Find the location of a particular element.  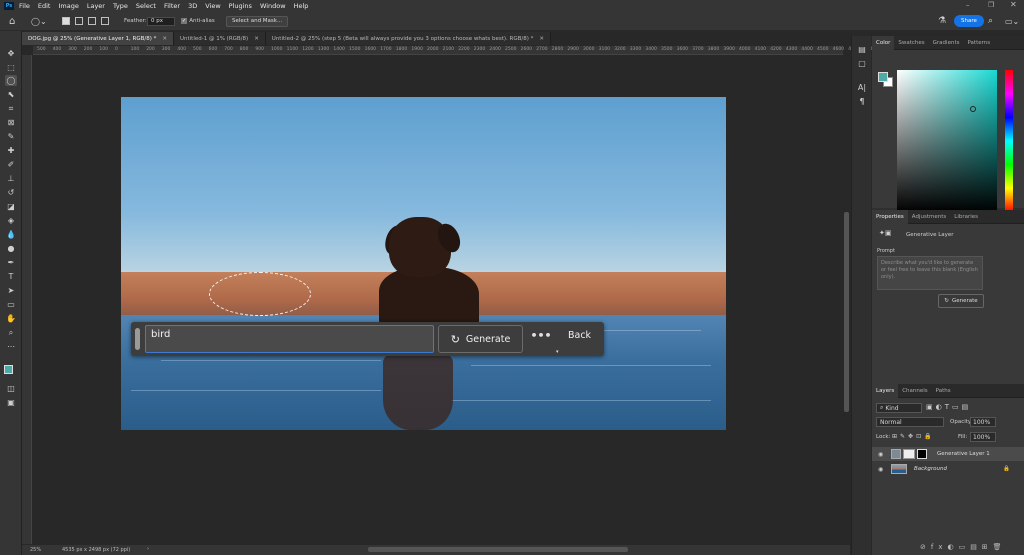

properties-generate-button: ↻ Generate is located at coordinates (961, 301).